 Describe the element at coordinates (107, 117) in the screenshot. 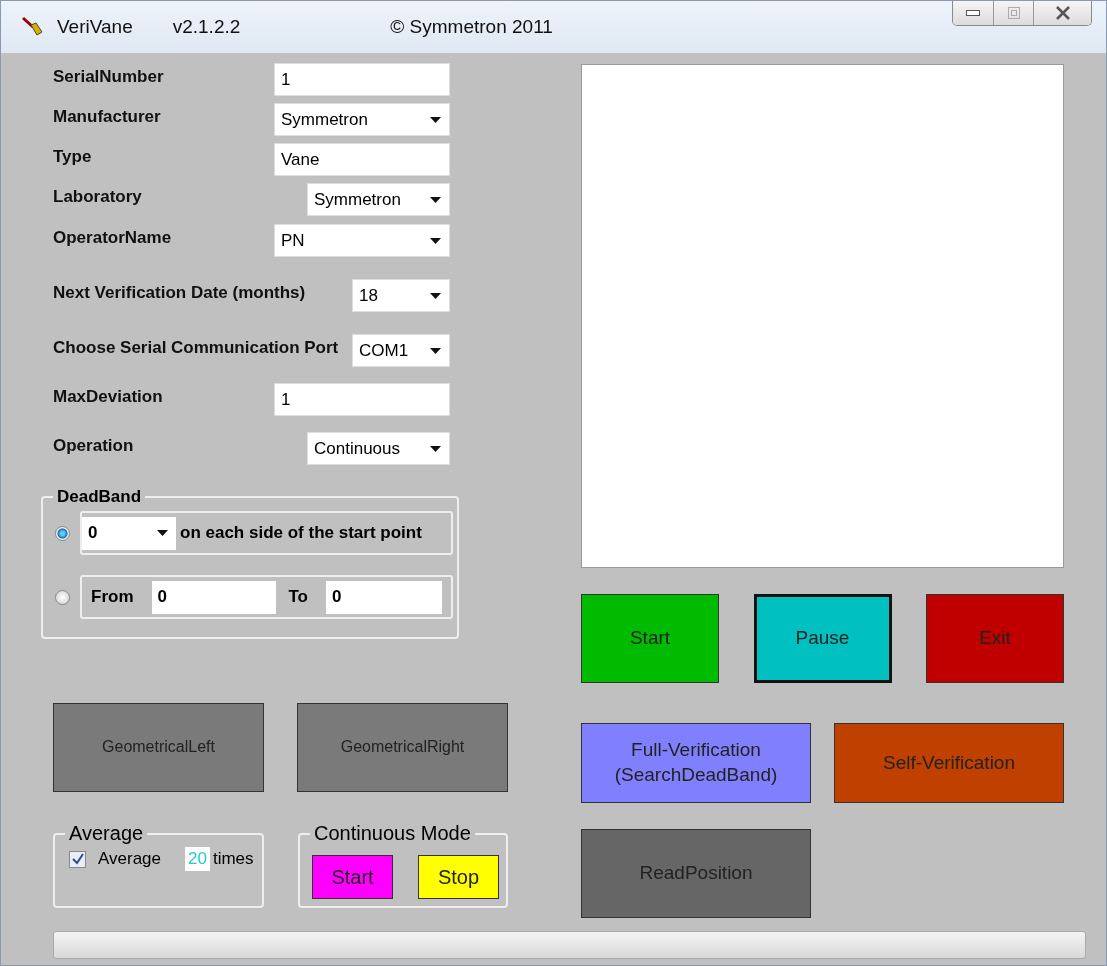

I see `field-label: Manufacturer` at that location.